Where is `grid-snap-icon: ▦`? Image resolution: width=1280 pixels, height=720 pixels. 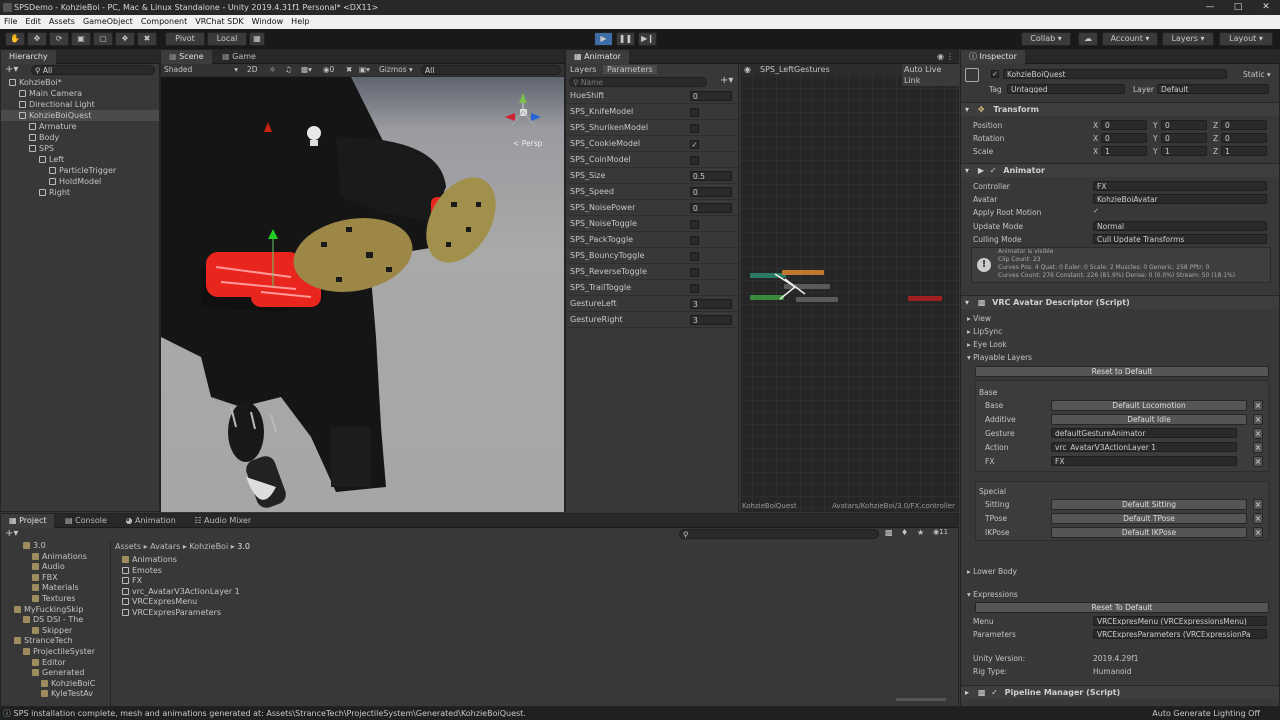 grid-snap-icon: ▦ is located at coordinates (257, 39).